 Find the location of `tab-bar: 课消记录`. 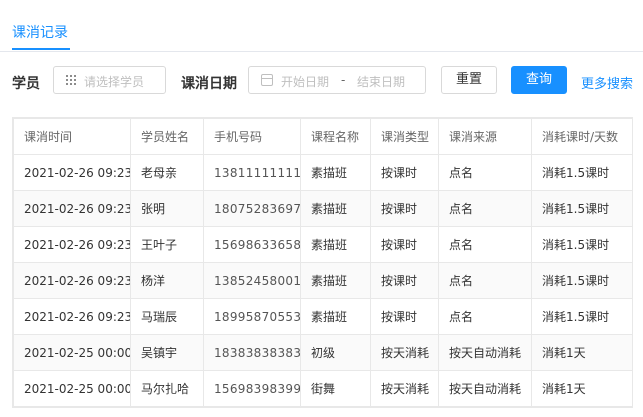

tab-bar: 课消记录 is located at coordinates (321, 26).